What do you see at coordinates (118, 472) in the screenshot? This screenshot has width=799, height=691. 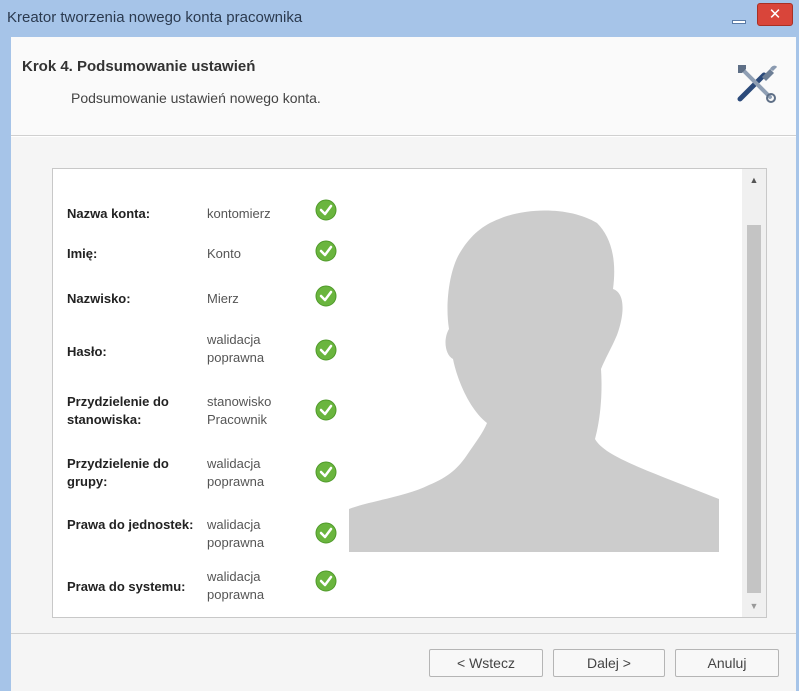 I see `row-label: Przydzielenie do grupy:` at bounding box center [118, 472].